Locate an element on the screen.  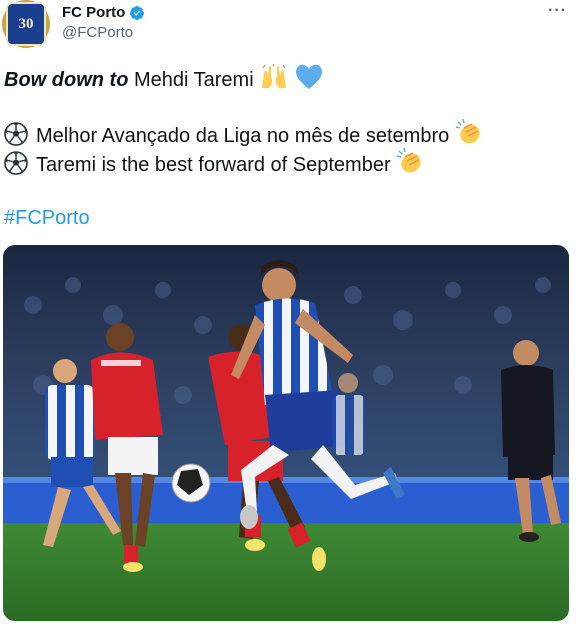
hashtag-link: #FCPorto is located at coordinates (47, 218).